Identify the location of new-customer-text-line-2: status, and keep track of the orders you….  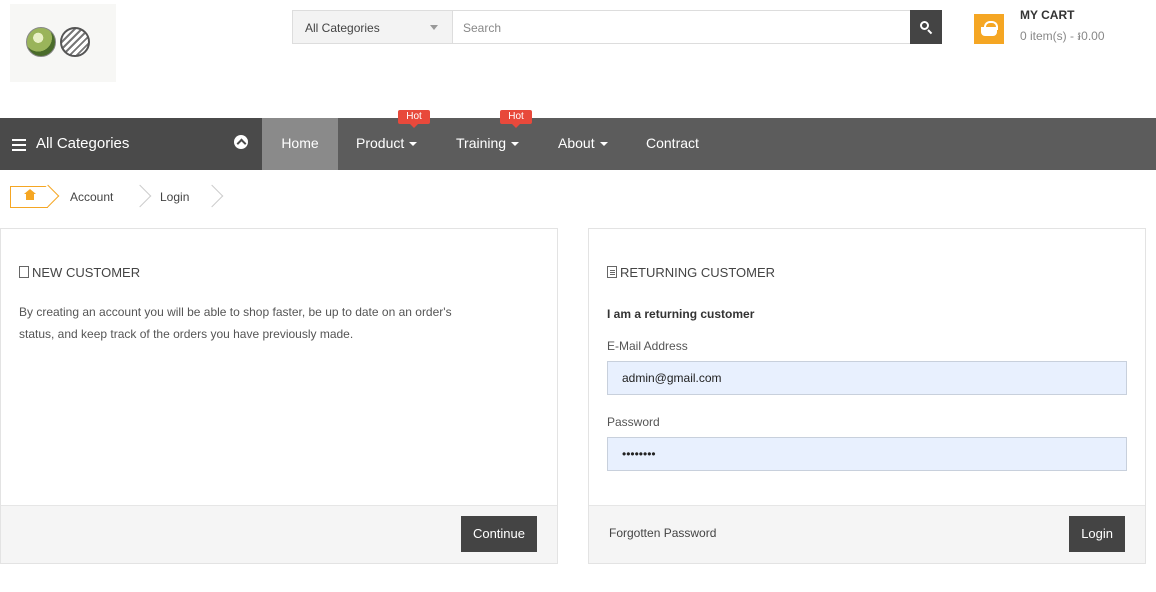
(186, 334).